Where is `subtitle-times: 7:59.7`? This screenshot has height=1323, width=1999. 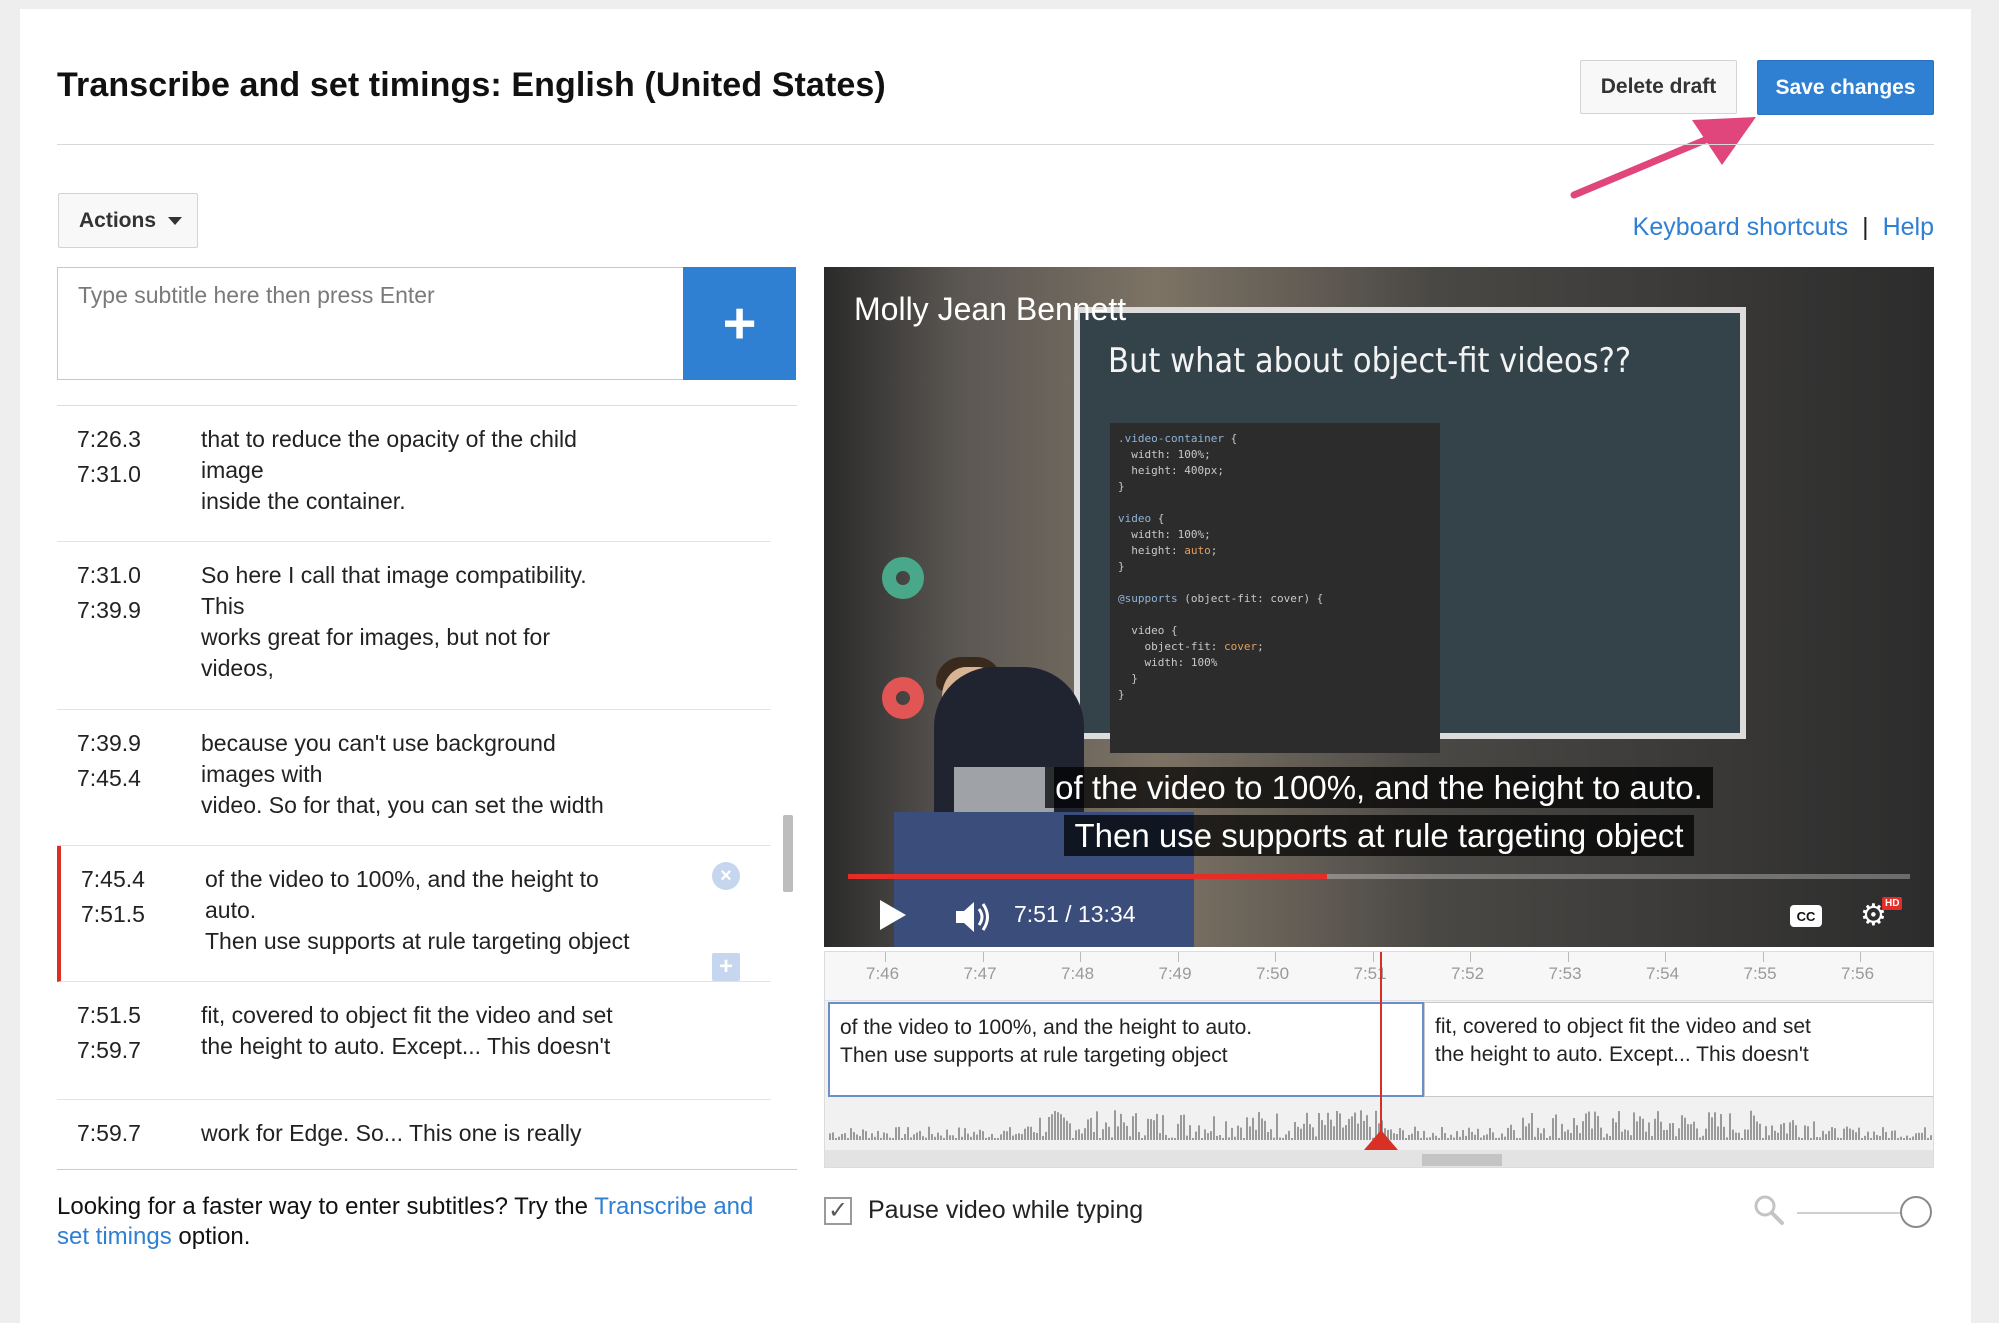
subtitle-times: 7:59.7 is located at coordinates (139, 1142).